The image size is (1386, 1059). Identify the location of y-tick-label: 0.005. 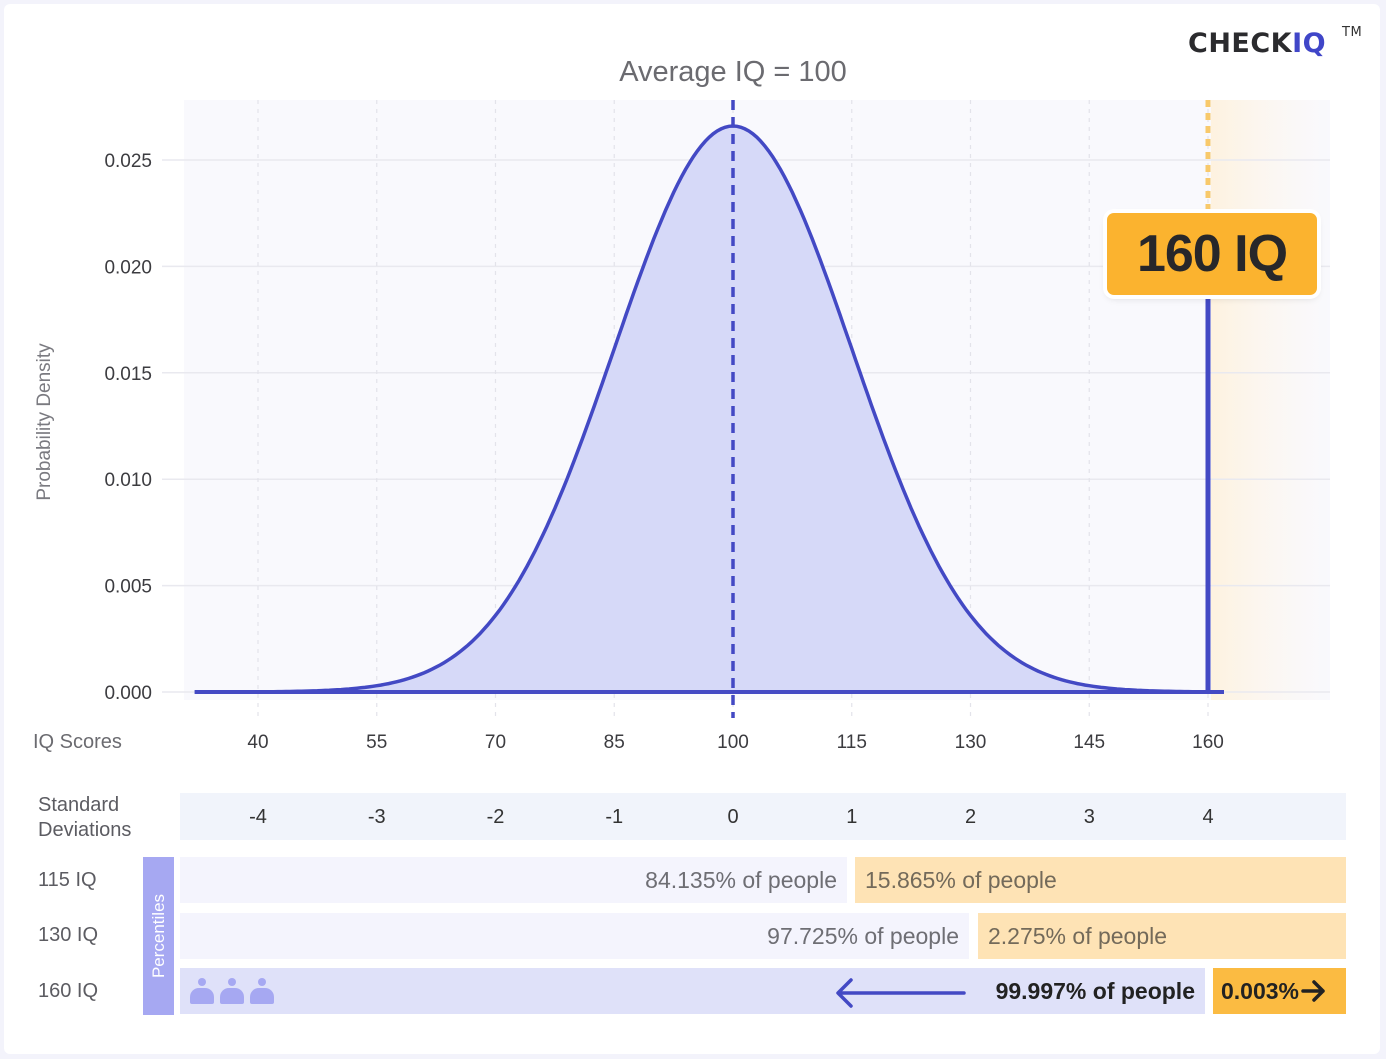
(128, 587).